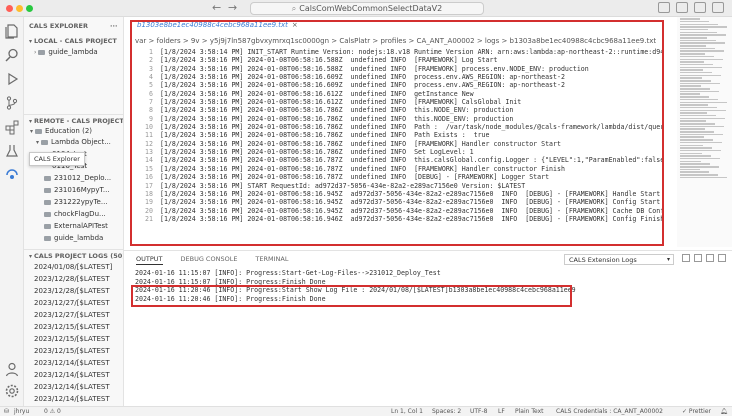  What do you see at coordinates (295, 25) in the screenshot?
I see `close-tab-icon: ×` at bounding box center [295, 25].